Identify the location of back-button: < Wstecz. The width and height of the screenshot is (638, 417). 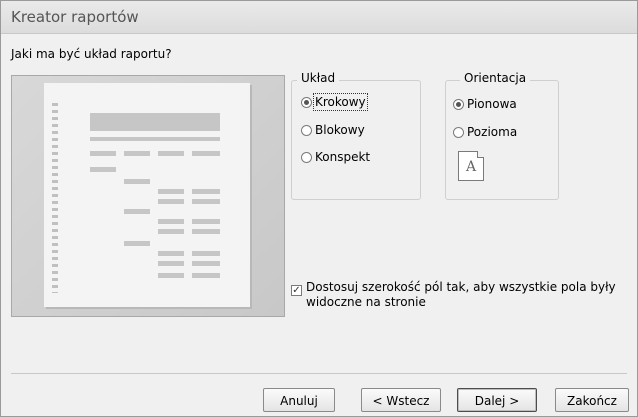
(401, 400).